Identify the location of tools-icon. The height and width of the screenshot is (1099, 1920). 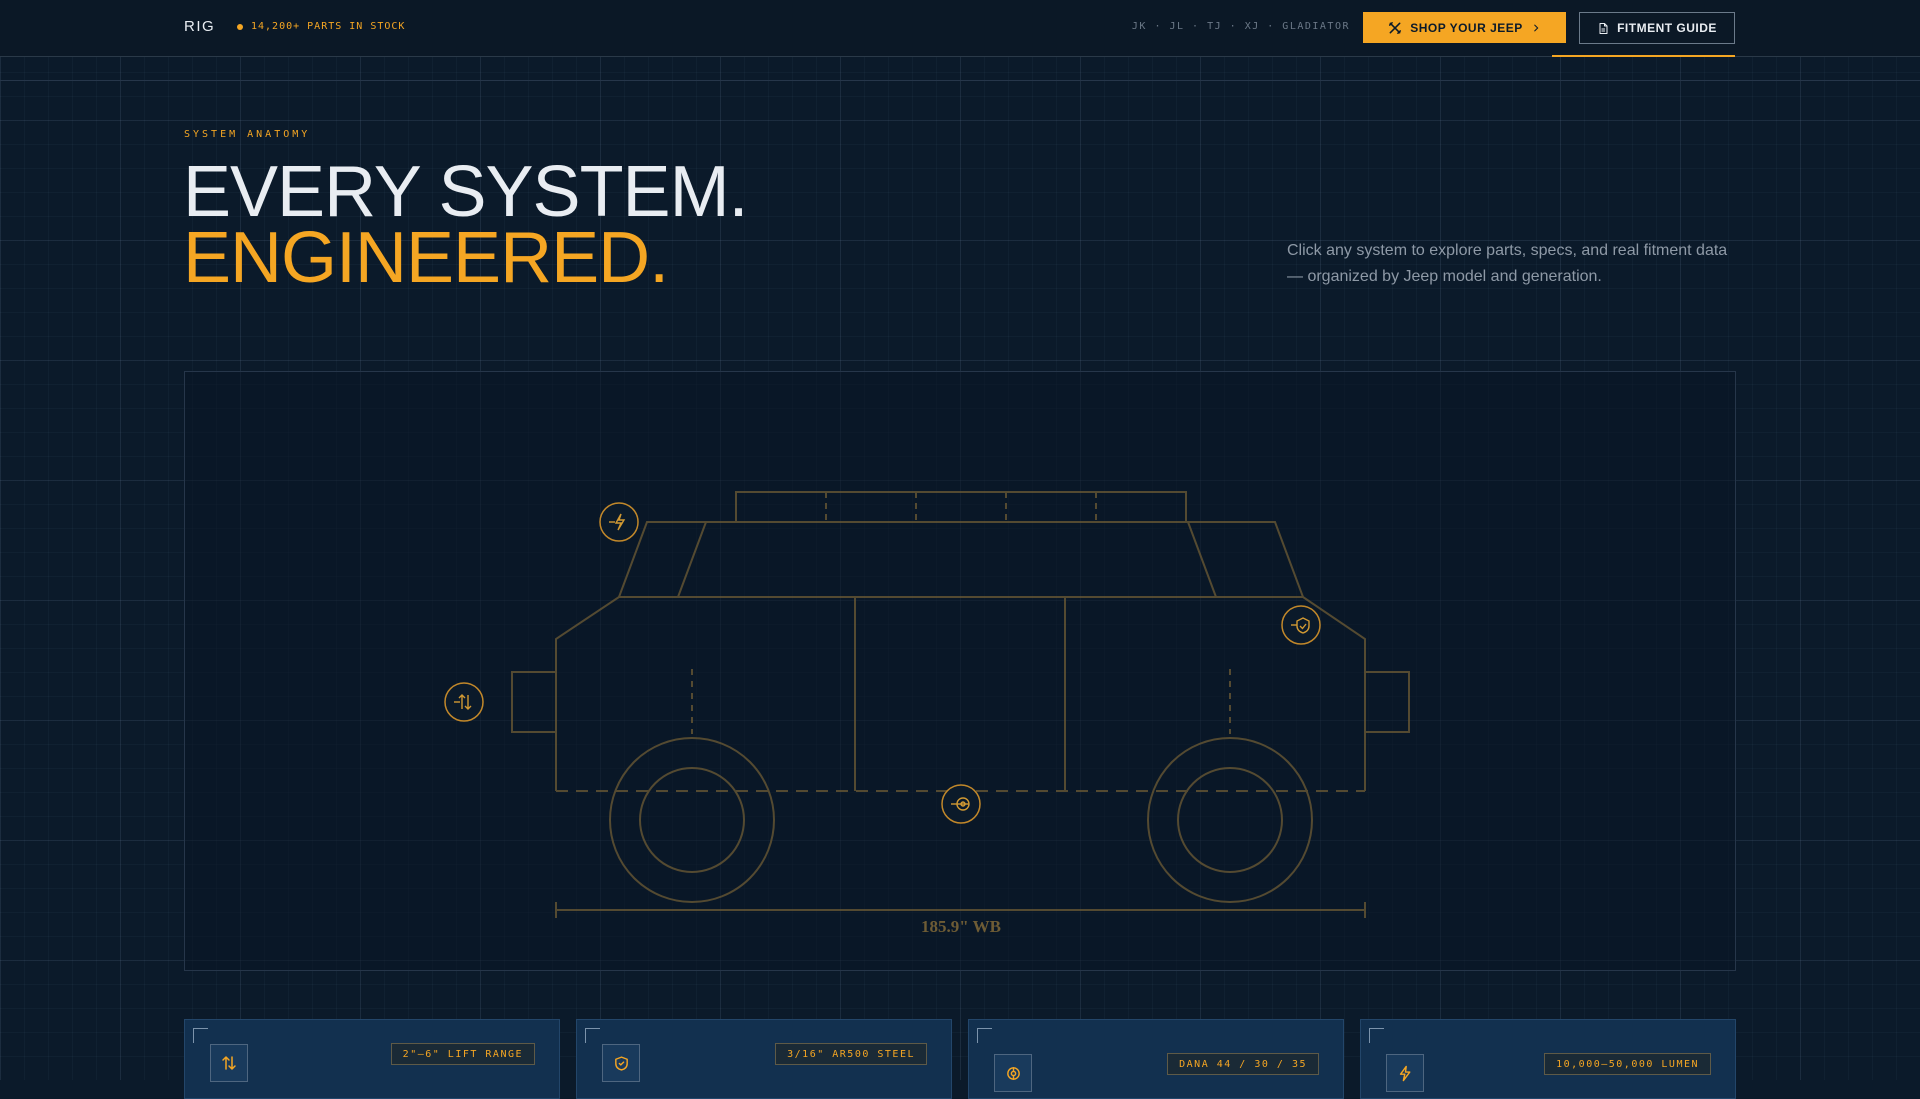
(1395, 27).